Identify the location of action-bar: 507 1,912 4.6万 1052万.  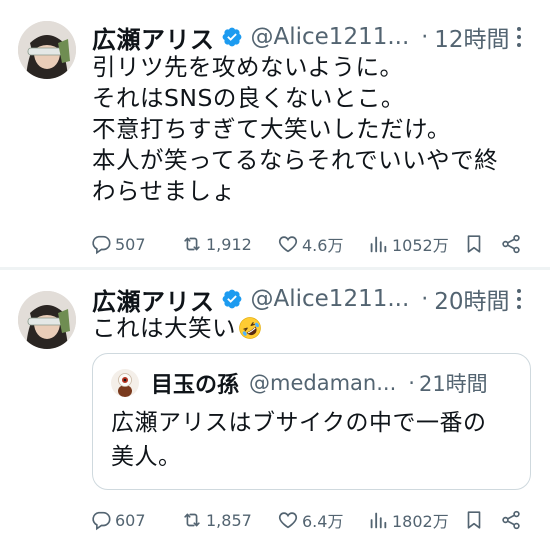
(309, 244).